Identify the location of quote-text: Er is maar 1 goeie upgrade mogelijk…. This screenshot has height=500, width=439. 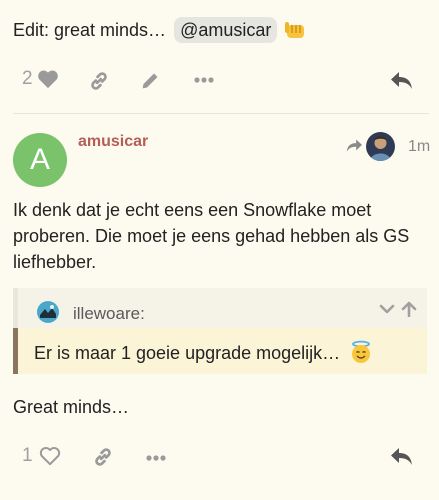
(187, 353).